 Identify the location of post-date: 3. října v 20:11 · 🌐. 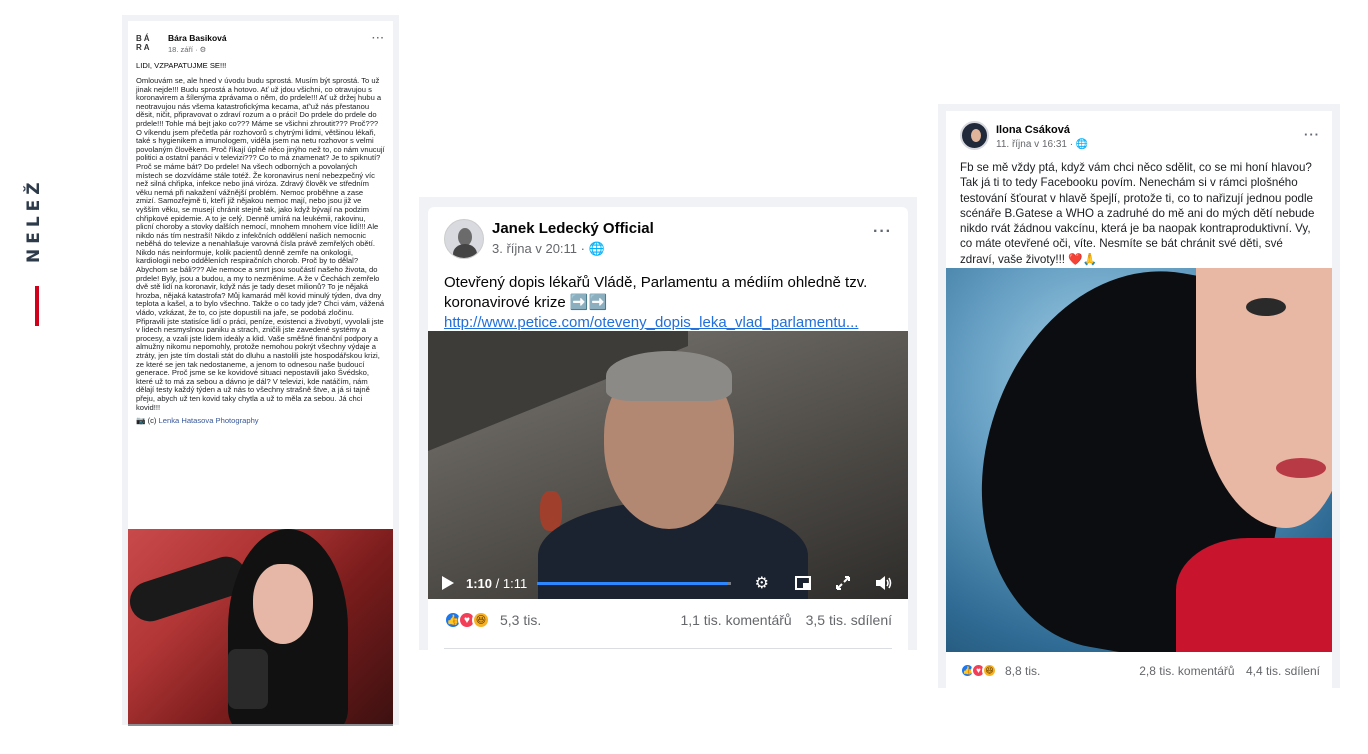
(573, 249).